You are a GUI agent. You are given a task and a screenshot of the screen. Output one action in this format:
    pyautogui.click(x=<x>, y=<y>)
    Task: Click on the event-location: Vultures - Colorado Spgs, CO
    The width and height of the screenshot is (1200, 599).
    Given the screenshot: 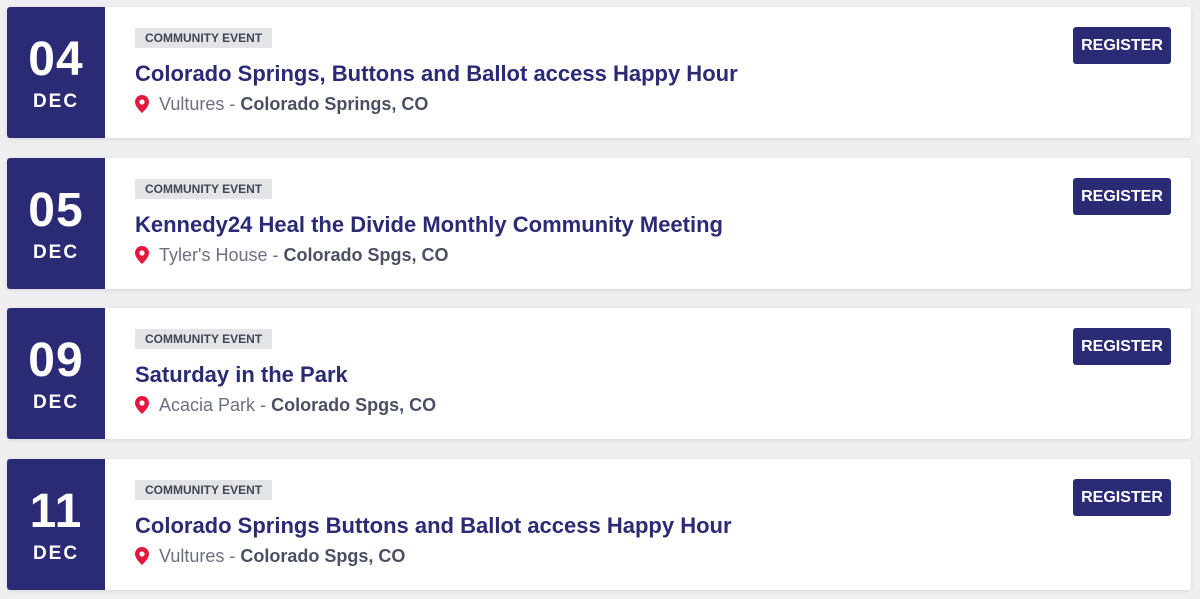 What is the action you would take?
    pyautogui.click(x=270, y=556)
    